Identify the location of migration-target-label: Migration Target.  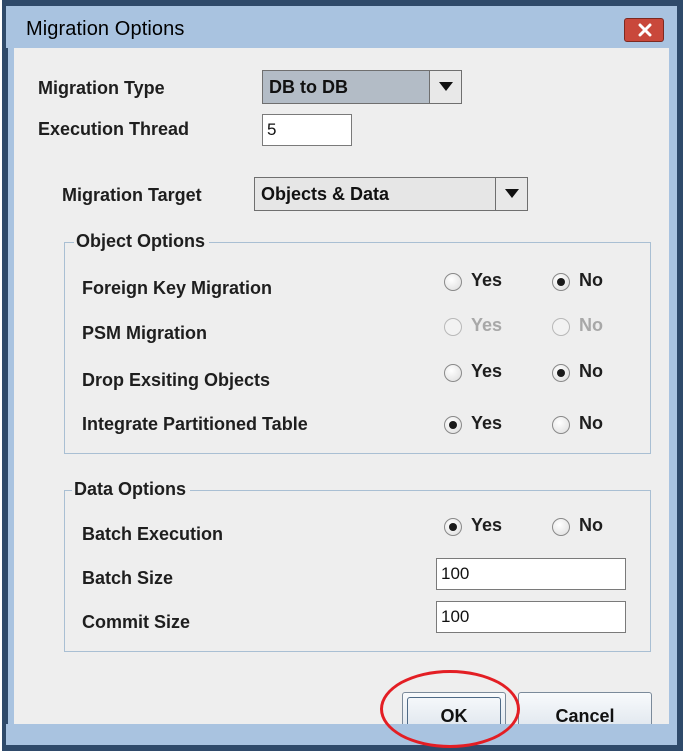
(132, 195).